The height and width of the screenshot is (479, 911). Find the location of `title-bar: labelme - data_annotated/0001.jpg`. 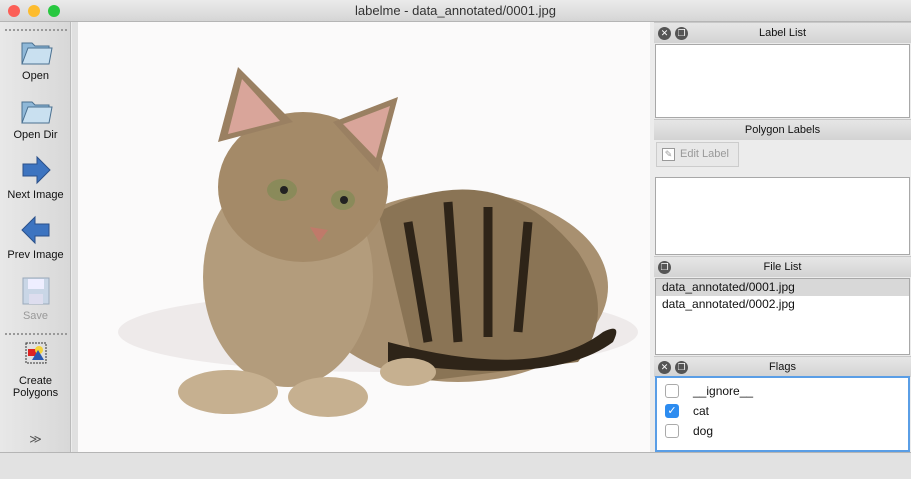

title-bar: labelme - data_annotated/0001.jpg is located at coordinates (455, 11).